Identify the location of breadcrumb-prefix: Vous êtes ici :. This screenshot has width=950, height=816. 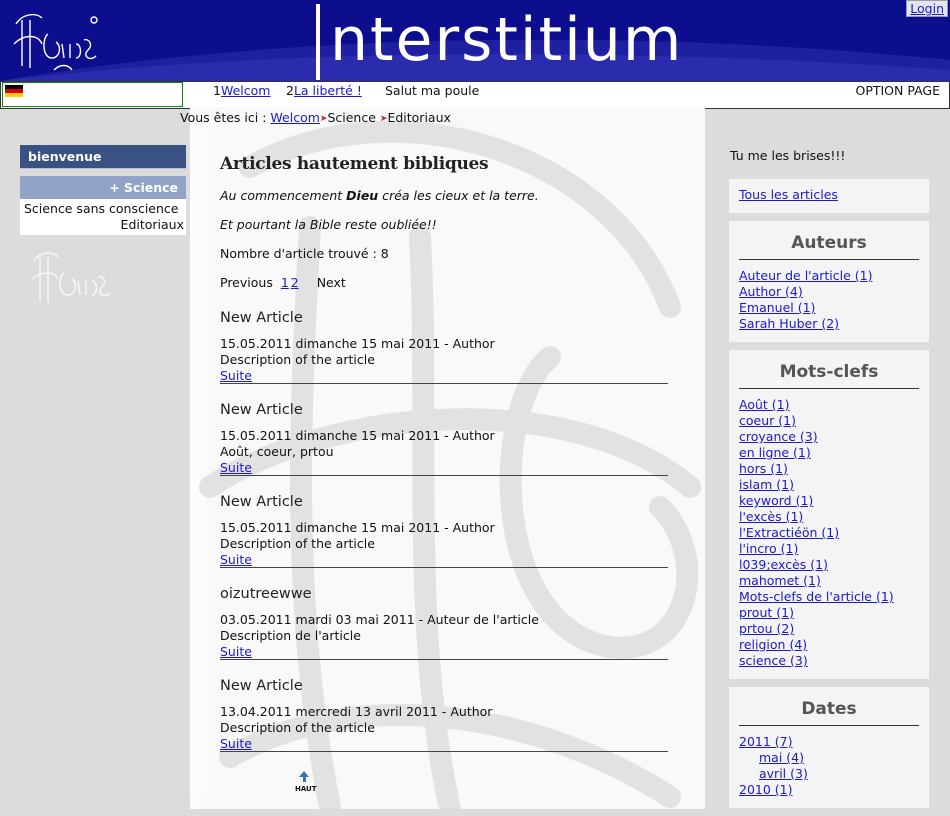
(223, 117).